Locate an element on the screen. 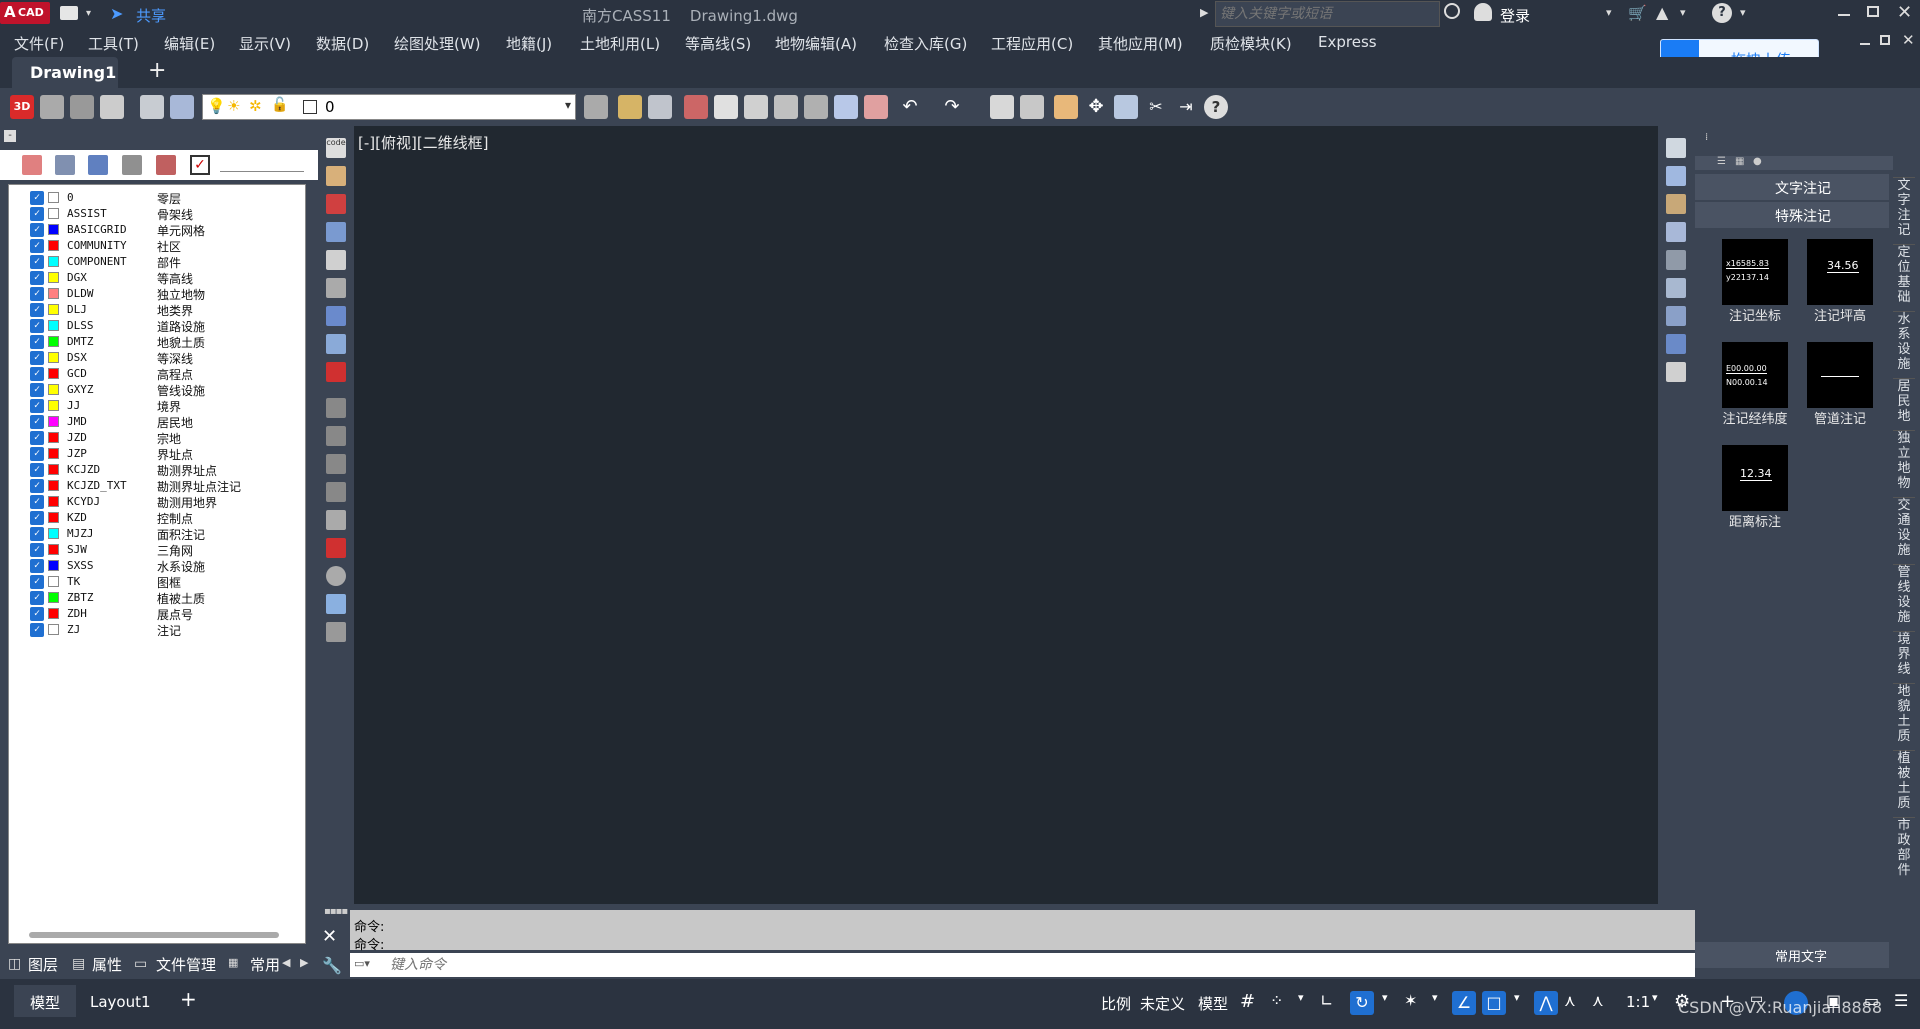 The height and width of the screenshot is (1029, 1920). erase-icon is located at coordinates (696, 107).